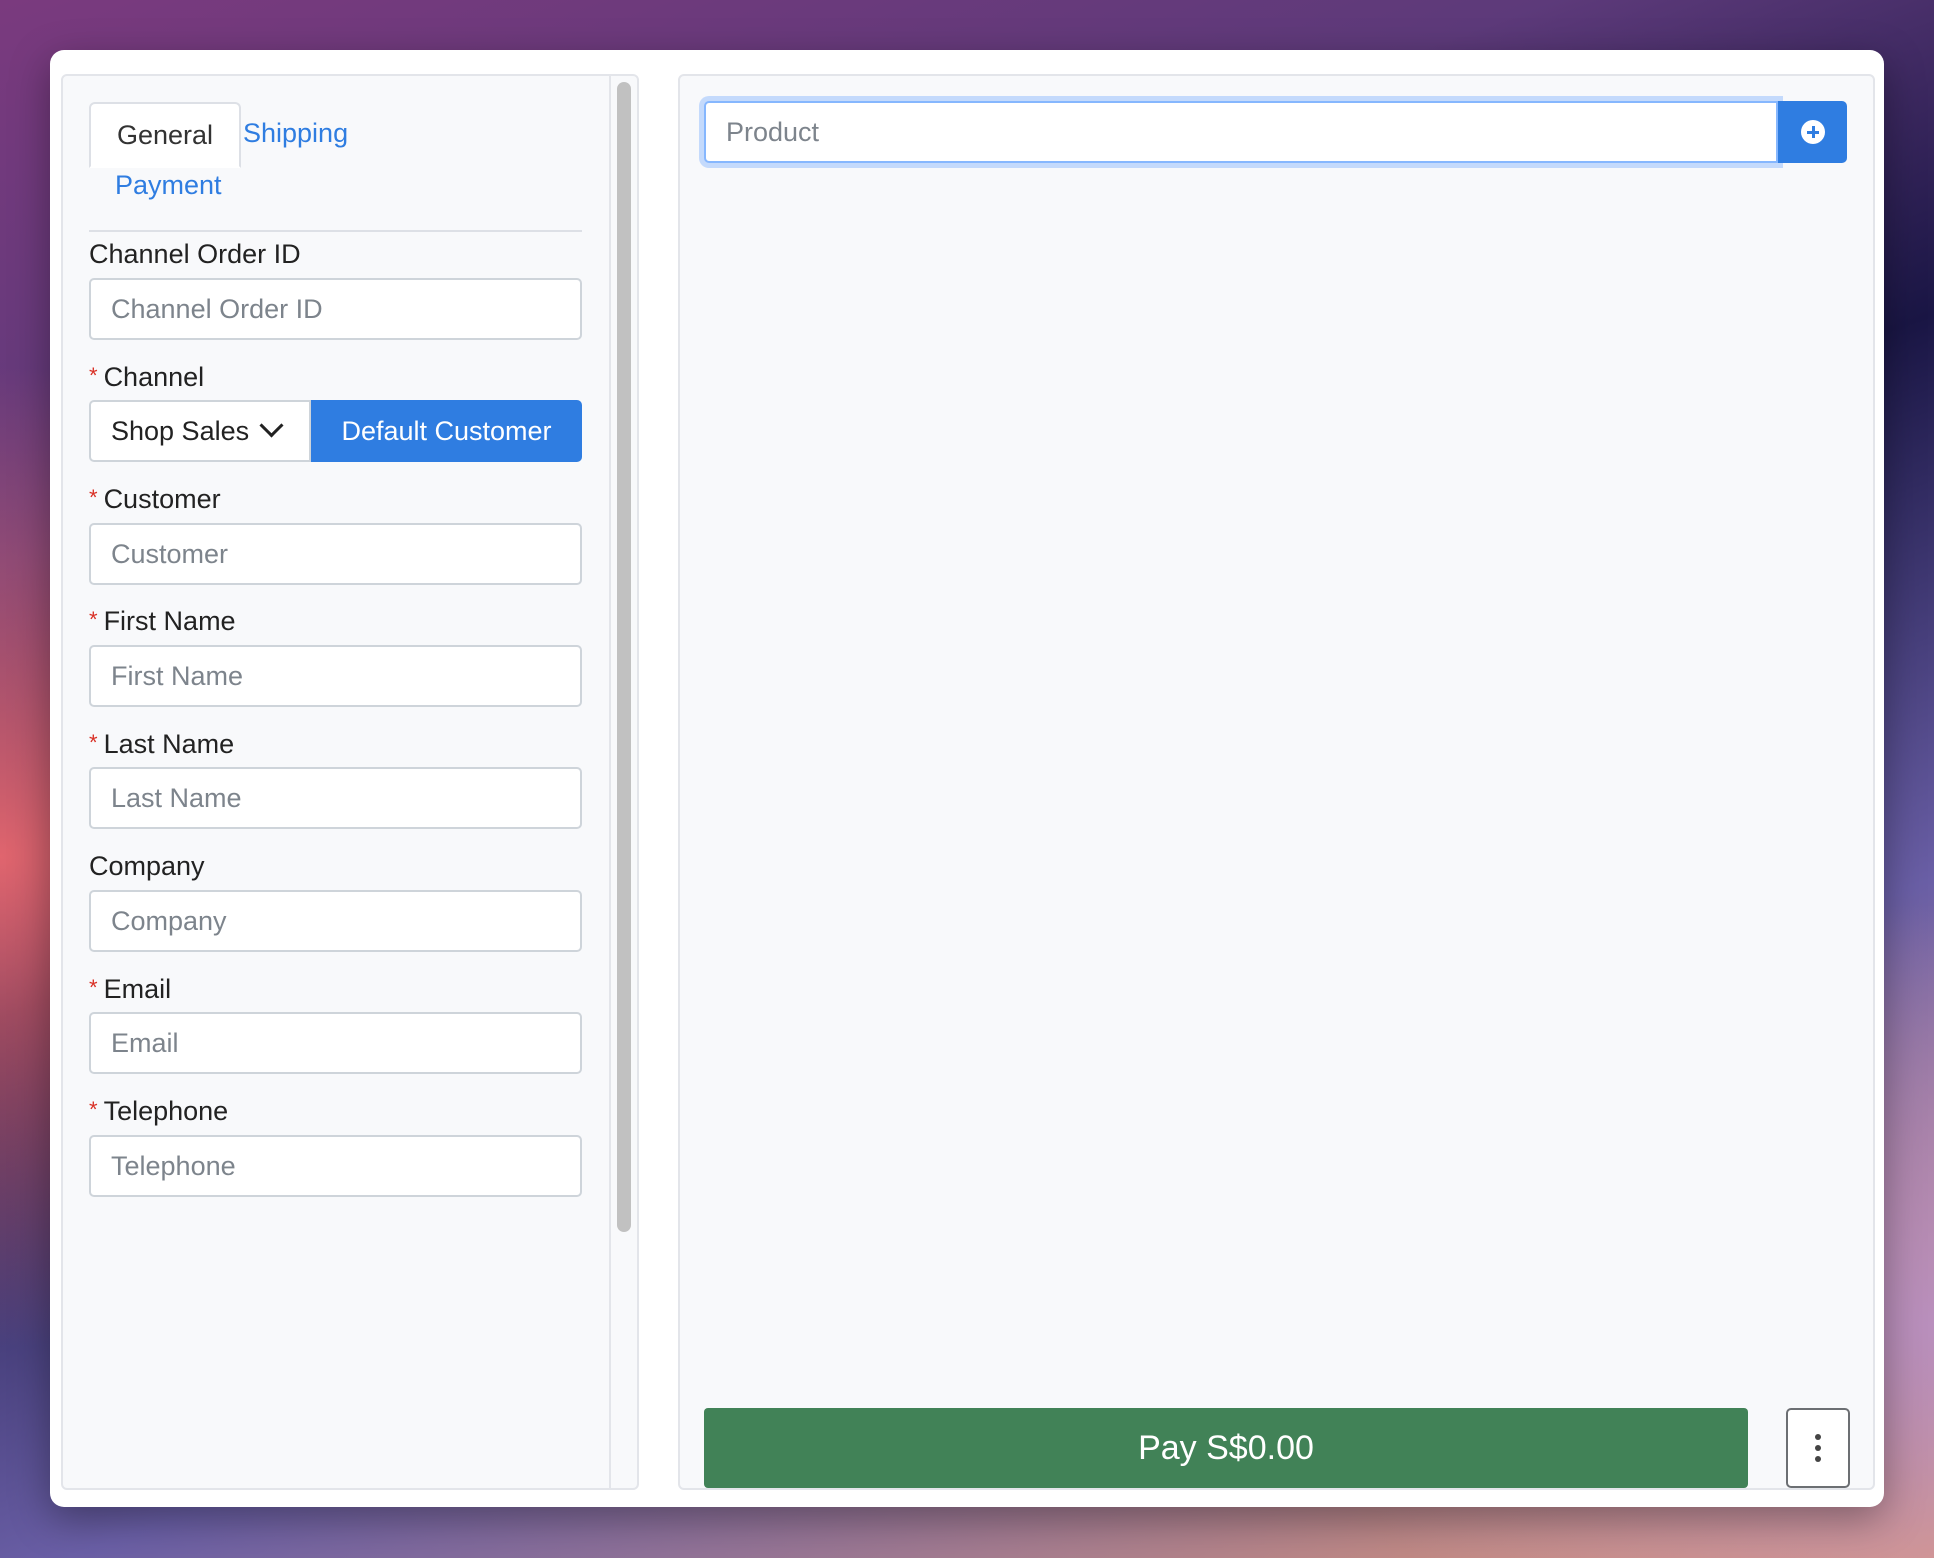  I want to click on channel-label: * Channel, so click(147, 377).